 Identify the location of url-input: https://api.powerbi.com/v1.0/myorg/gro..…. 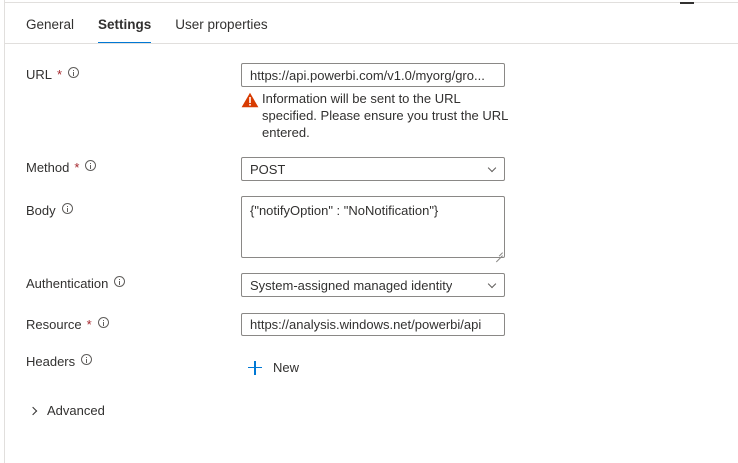
(373, 75).